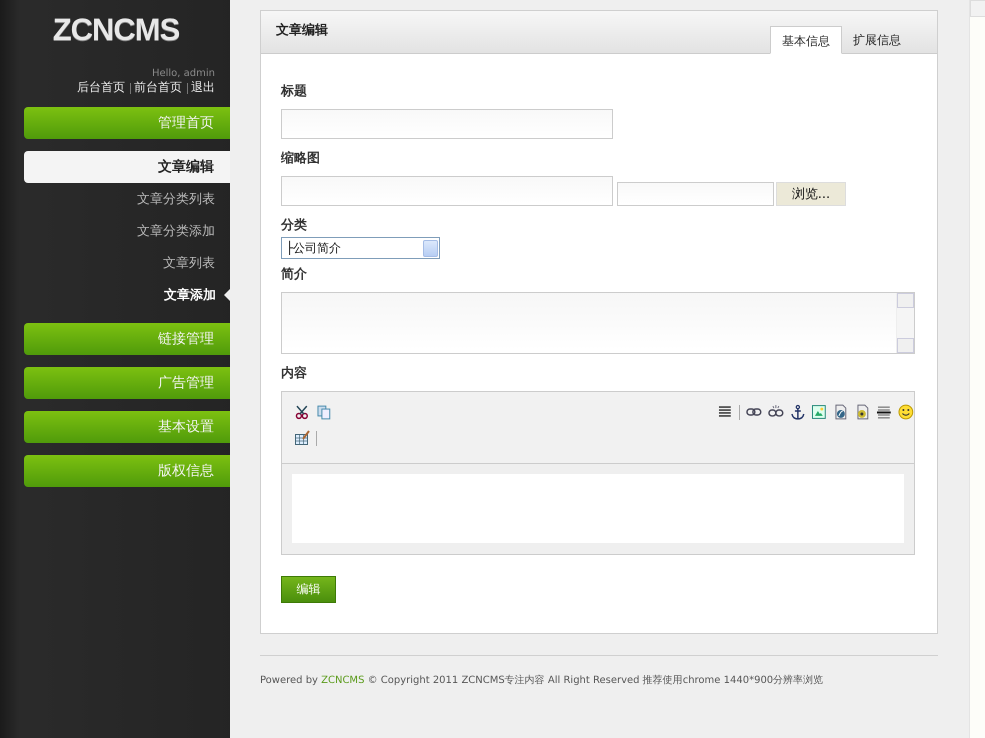 The height and width of the screenshot is (738, 985). Describe the element at coordinates (877, 40) in the screenshot. I see `tab: 扩展信息` at that location.